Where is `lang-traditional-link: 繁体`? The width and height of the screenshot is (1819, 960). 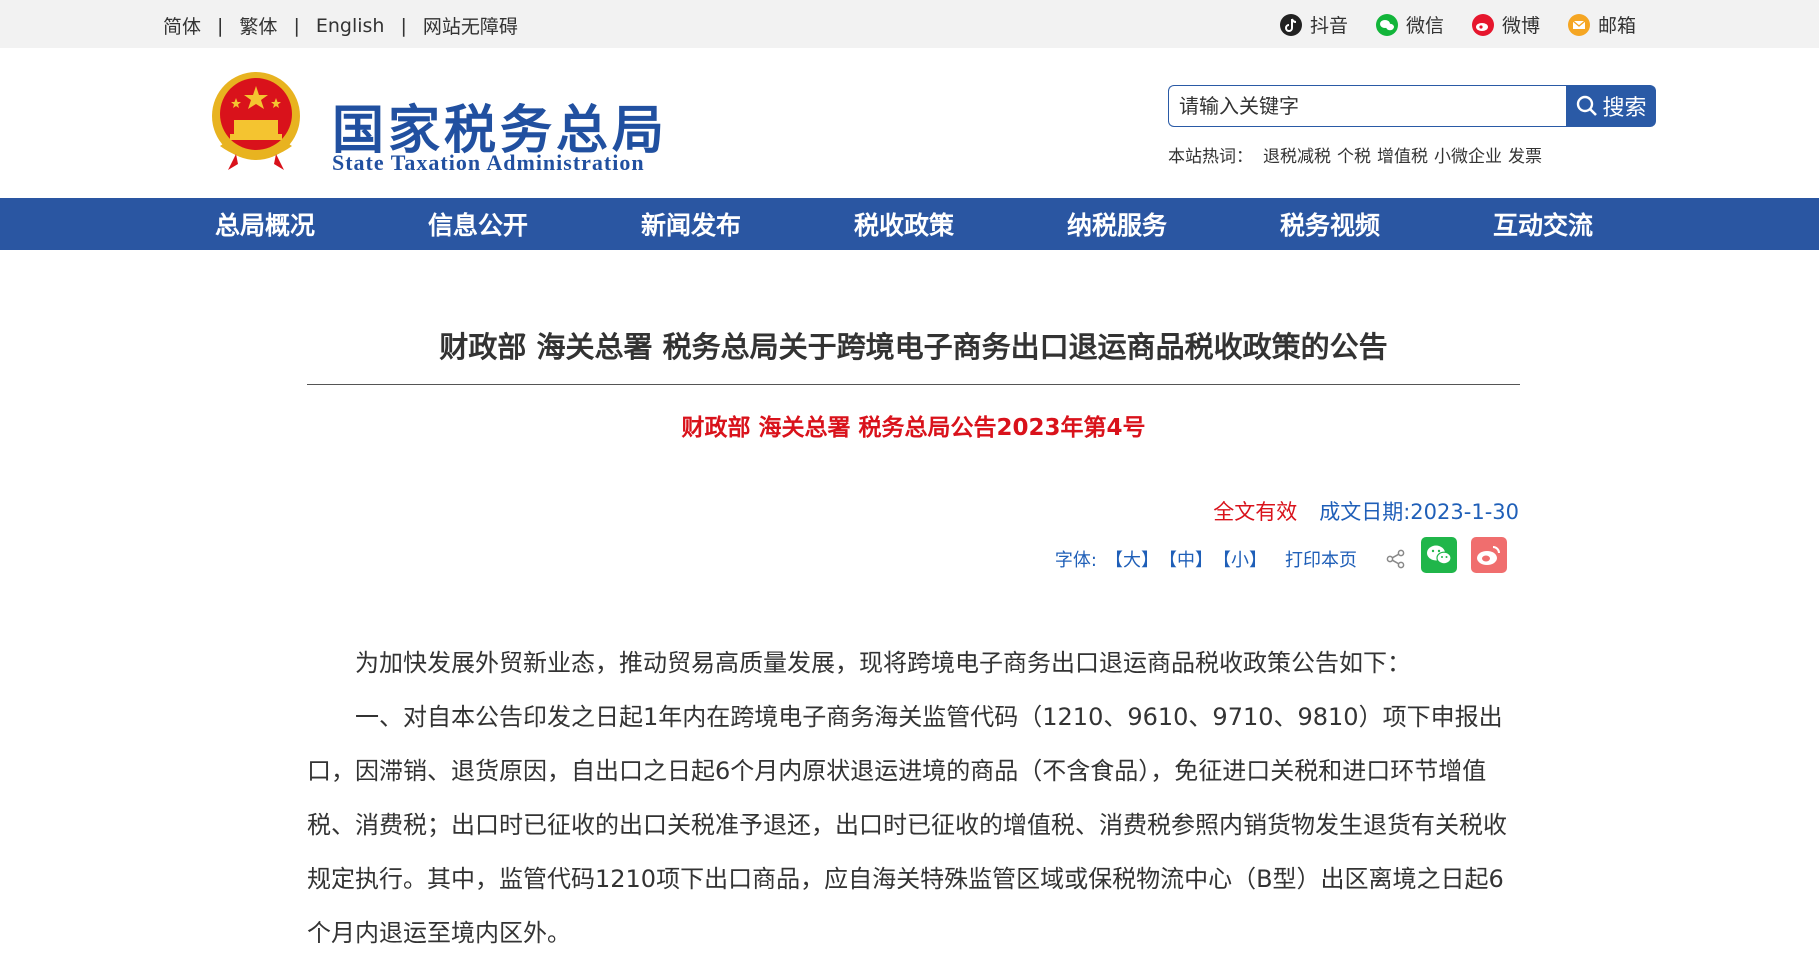 lang-traditional-link: 繁体 is located at coordinates (258, 25).